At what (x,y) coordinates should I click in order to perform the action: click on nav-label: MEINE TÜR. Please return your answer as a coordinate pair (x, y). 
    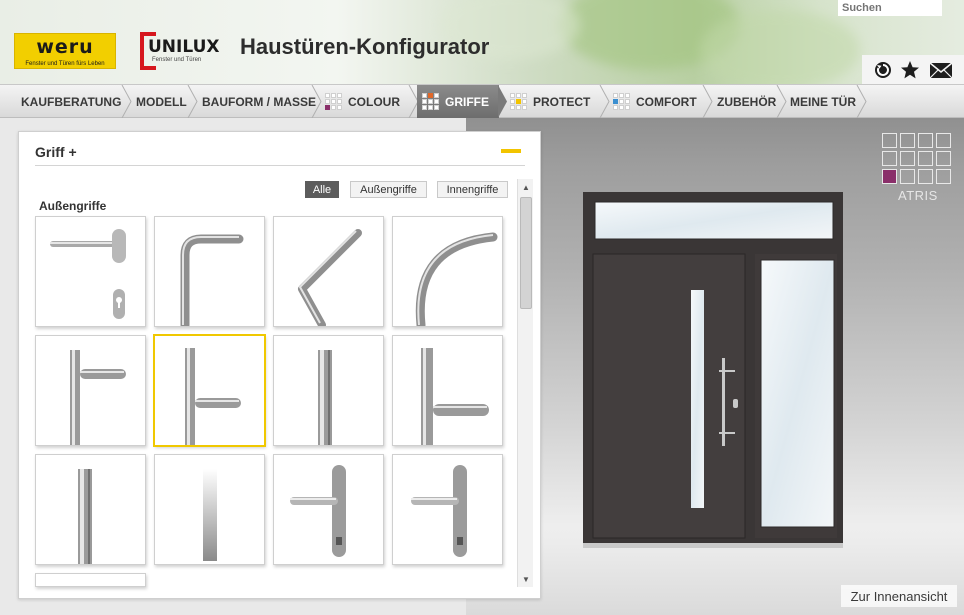
    Looking at the image, I should click on (823, 101).